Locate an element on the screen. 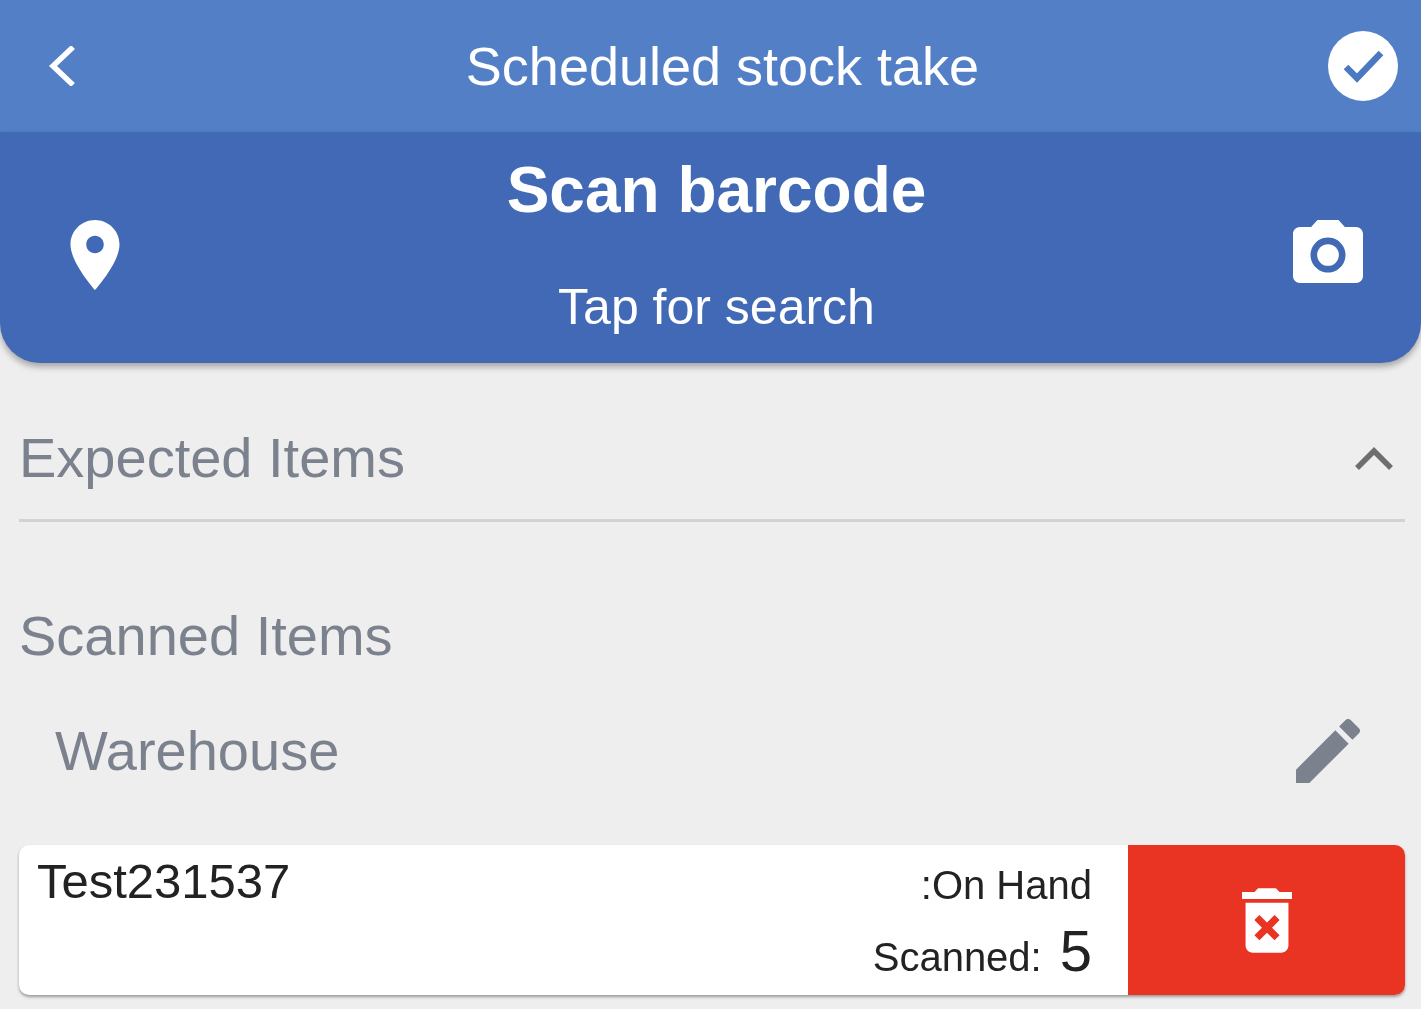  back-chevron-icon is located at coordinates (61, 66).